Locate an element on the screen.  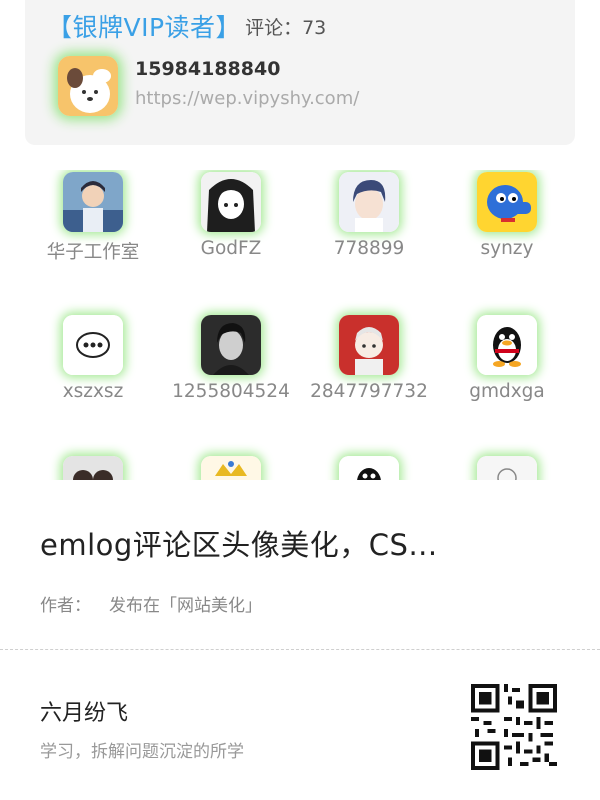
avatar-name: 778899 is located at coordinates (369, 248).